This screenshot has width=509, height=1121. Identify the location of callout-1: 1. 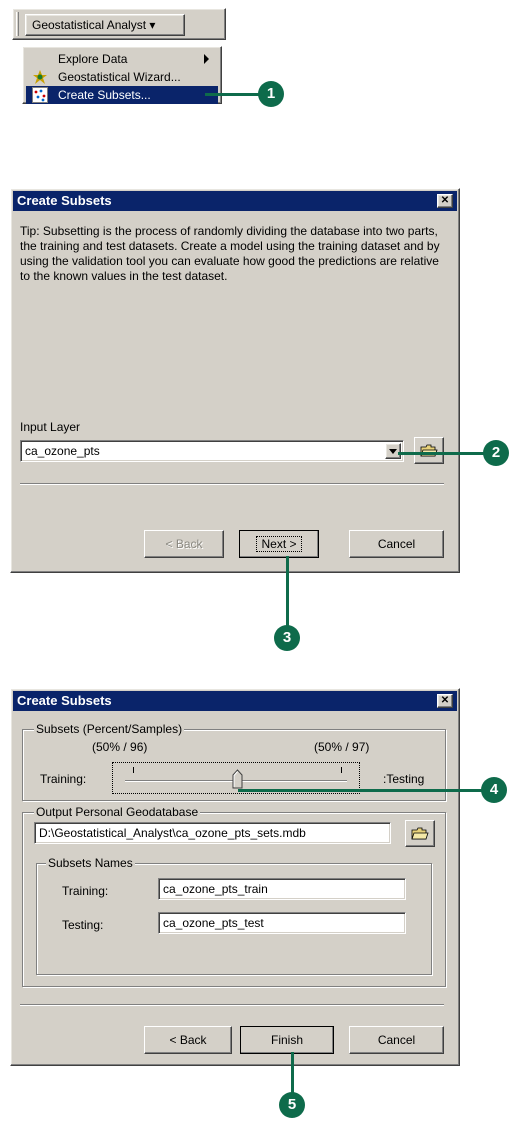
(271, 94).